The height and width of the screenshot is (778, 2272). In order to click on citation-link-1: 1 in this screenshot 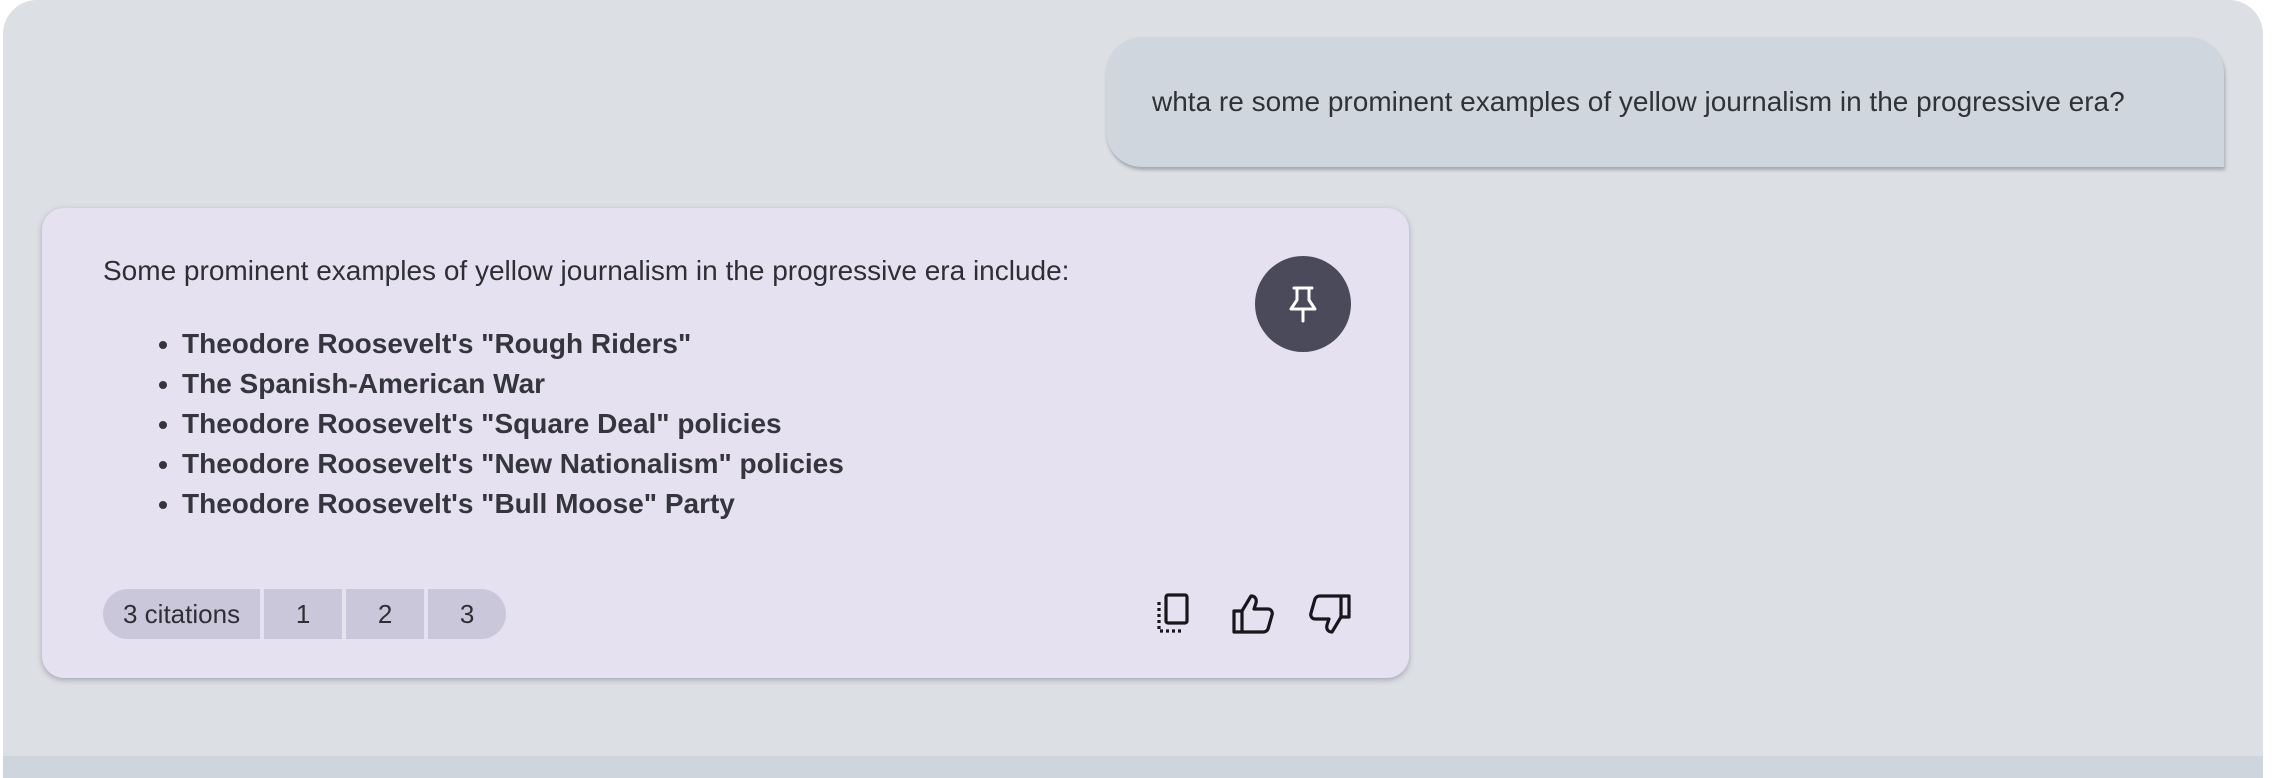, I will do `click(303, 614)`.